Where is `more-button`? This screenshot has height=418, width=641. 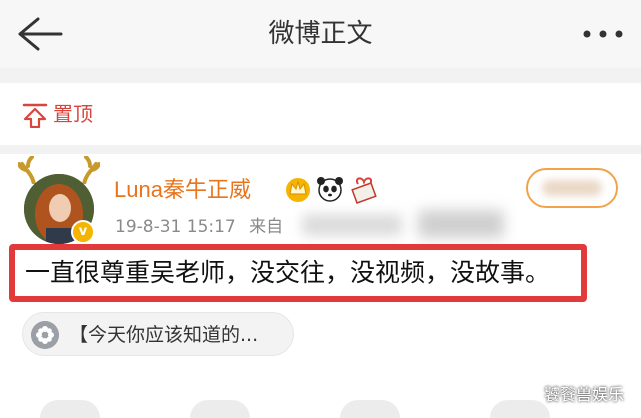 more-button is located at coordinates (603, 34).